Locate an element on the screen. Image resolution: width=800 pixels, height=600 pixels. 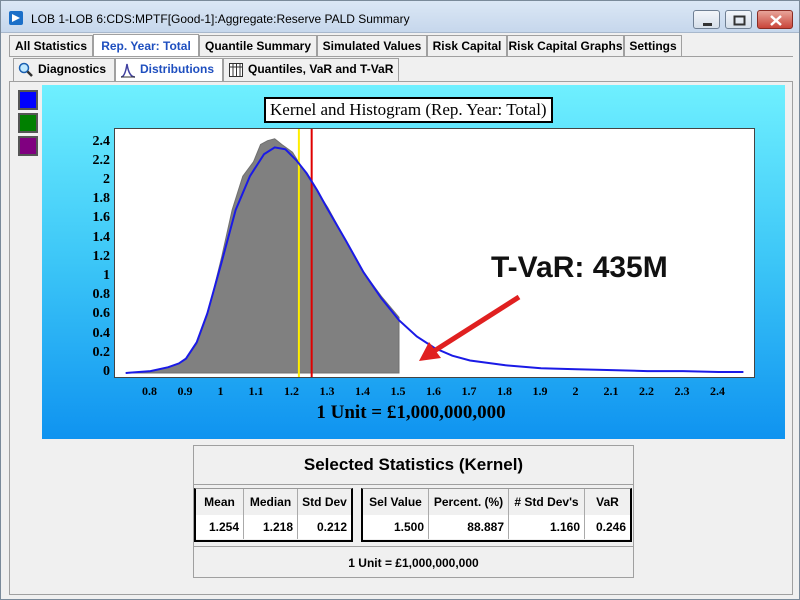
value-std-dev: 0.212 is located at coordinates (324, 527).